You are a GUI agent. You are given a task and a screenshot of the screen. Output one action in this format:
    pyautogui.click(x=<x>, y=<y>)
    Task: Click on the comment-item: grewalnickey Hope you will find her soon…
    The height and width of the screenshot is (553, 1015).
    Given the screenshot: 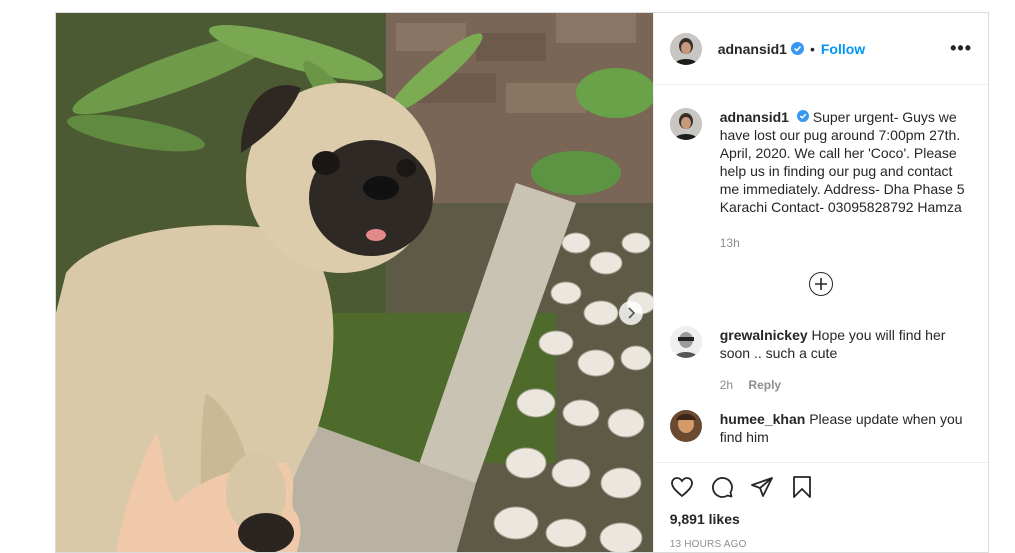 What is the action you would take?
    pyautogui.click(x=820, y=360)
    